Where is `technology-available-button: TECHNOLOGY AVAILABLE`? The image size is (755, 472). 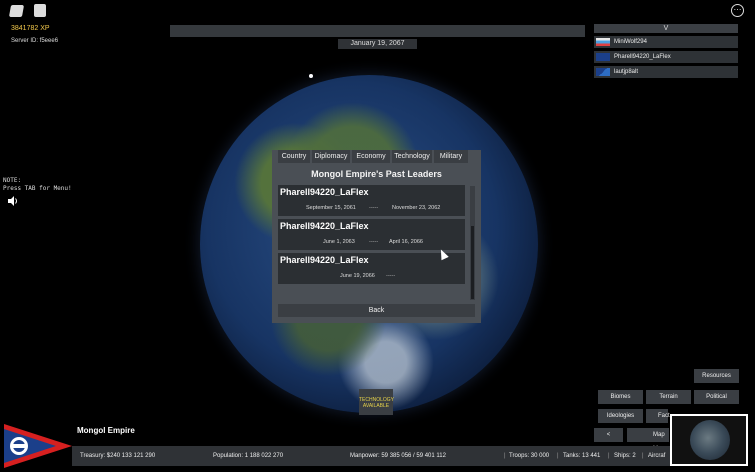
technology-available-button: TECHNOLOGY AVAILABLE is located at coordinates (376, 402).